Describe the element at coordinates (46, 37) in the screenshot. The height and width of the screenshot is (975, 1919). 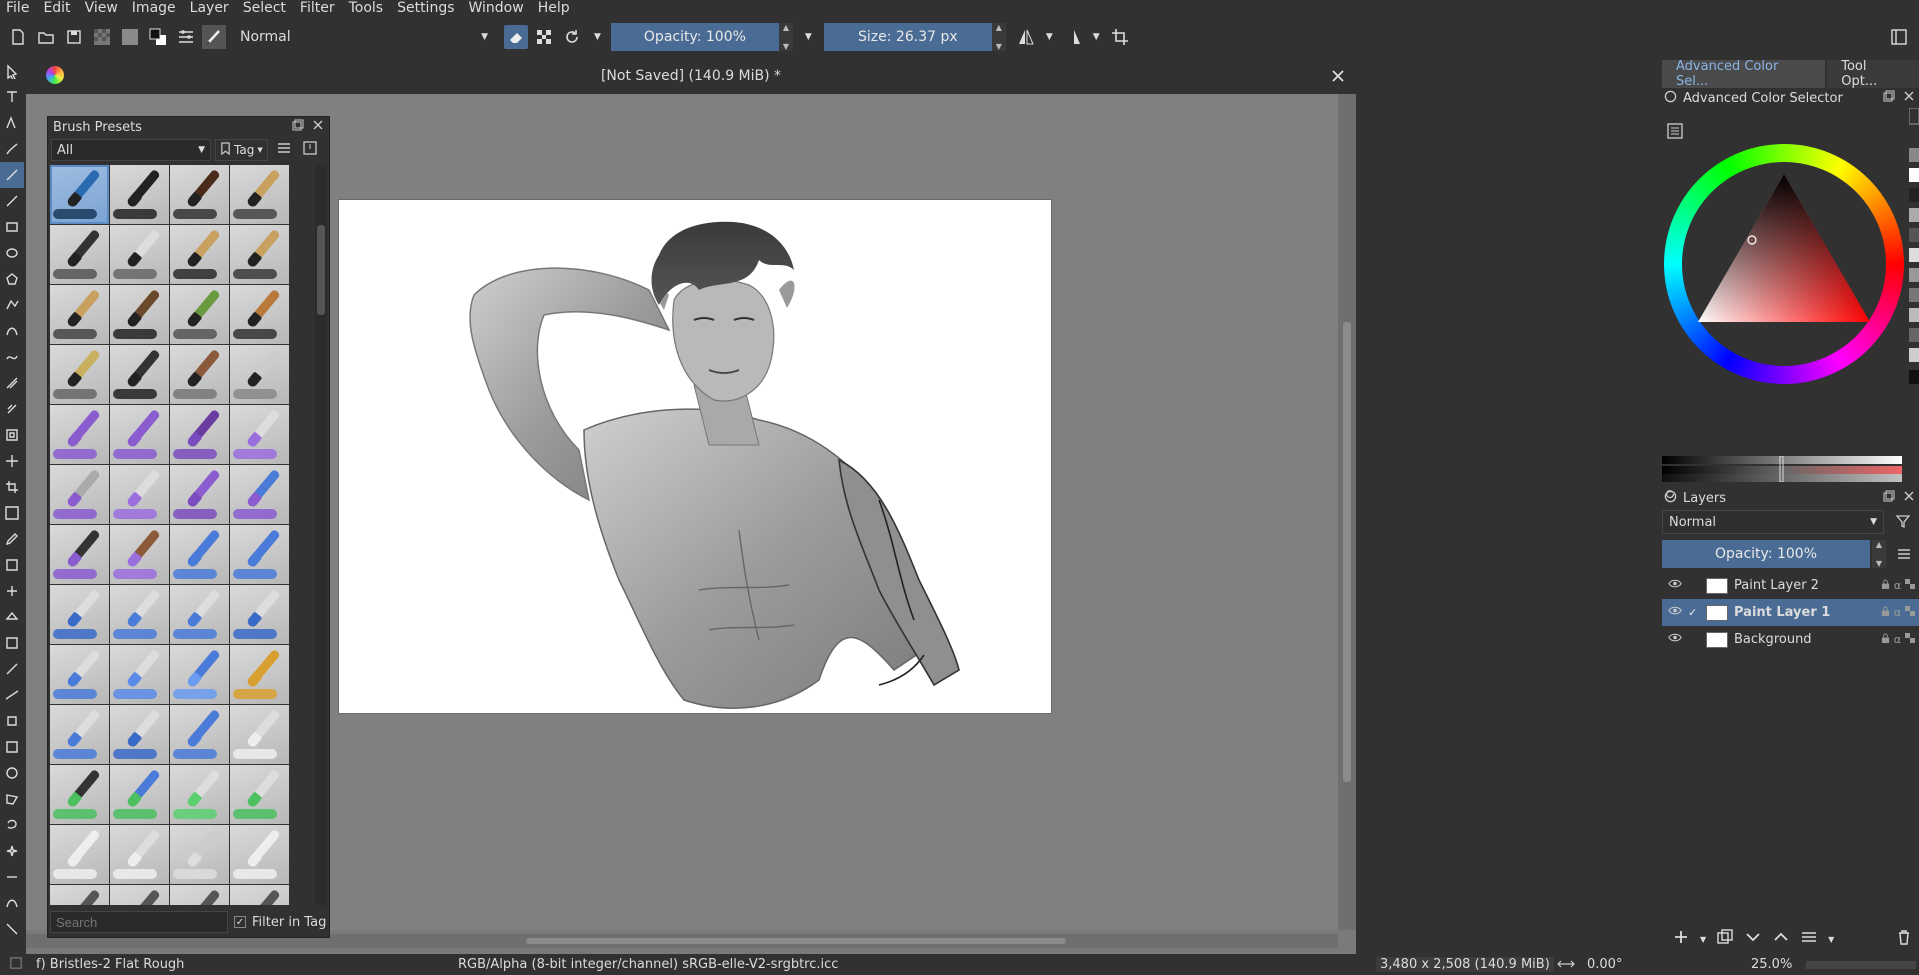
I see `open-document-icon` at that location.